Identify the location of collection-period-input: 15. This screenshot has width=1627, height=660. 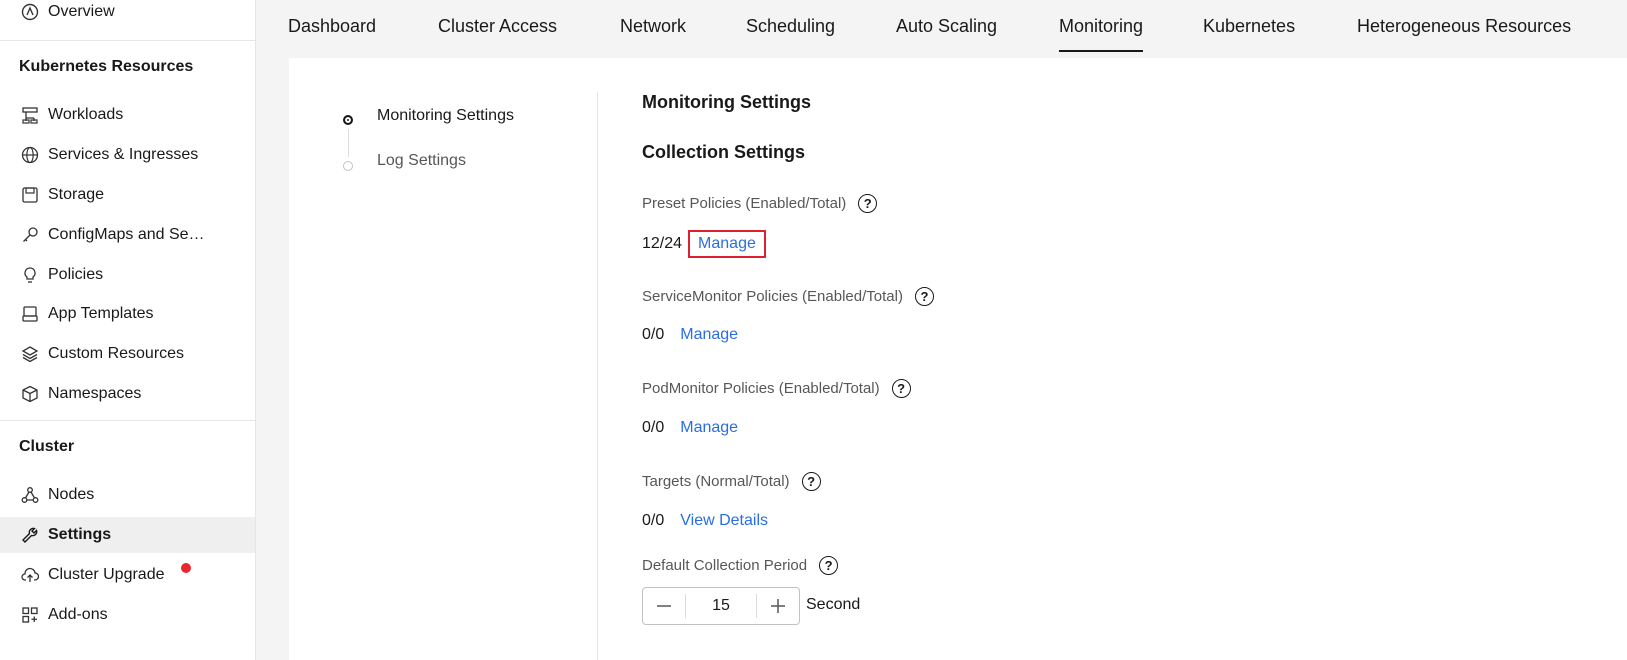
(721, 606).